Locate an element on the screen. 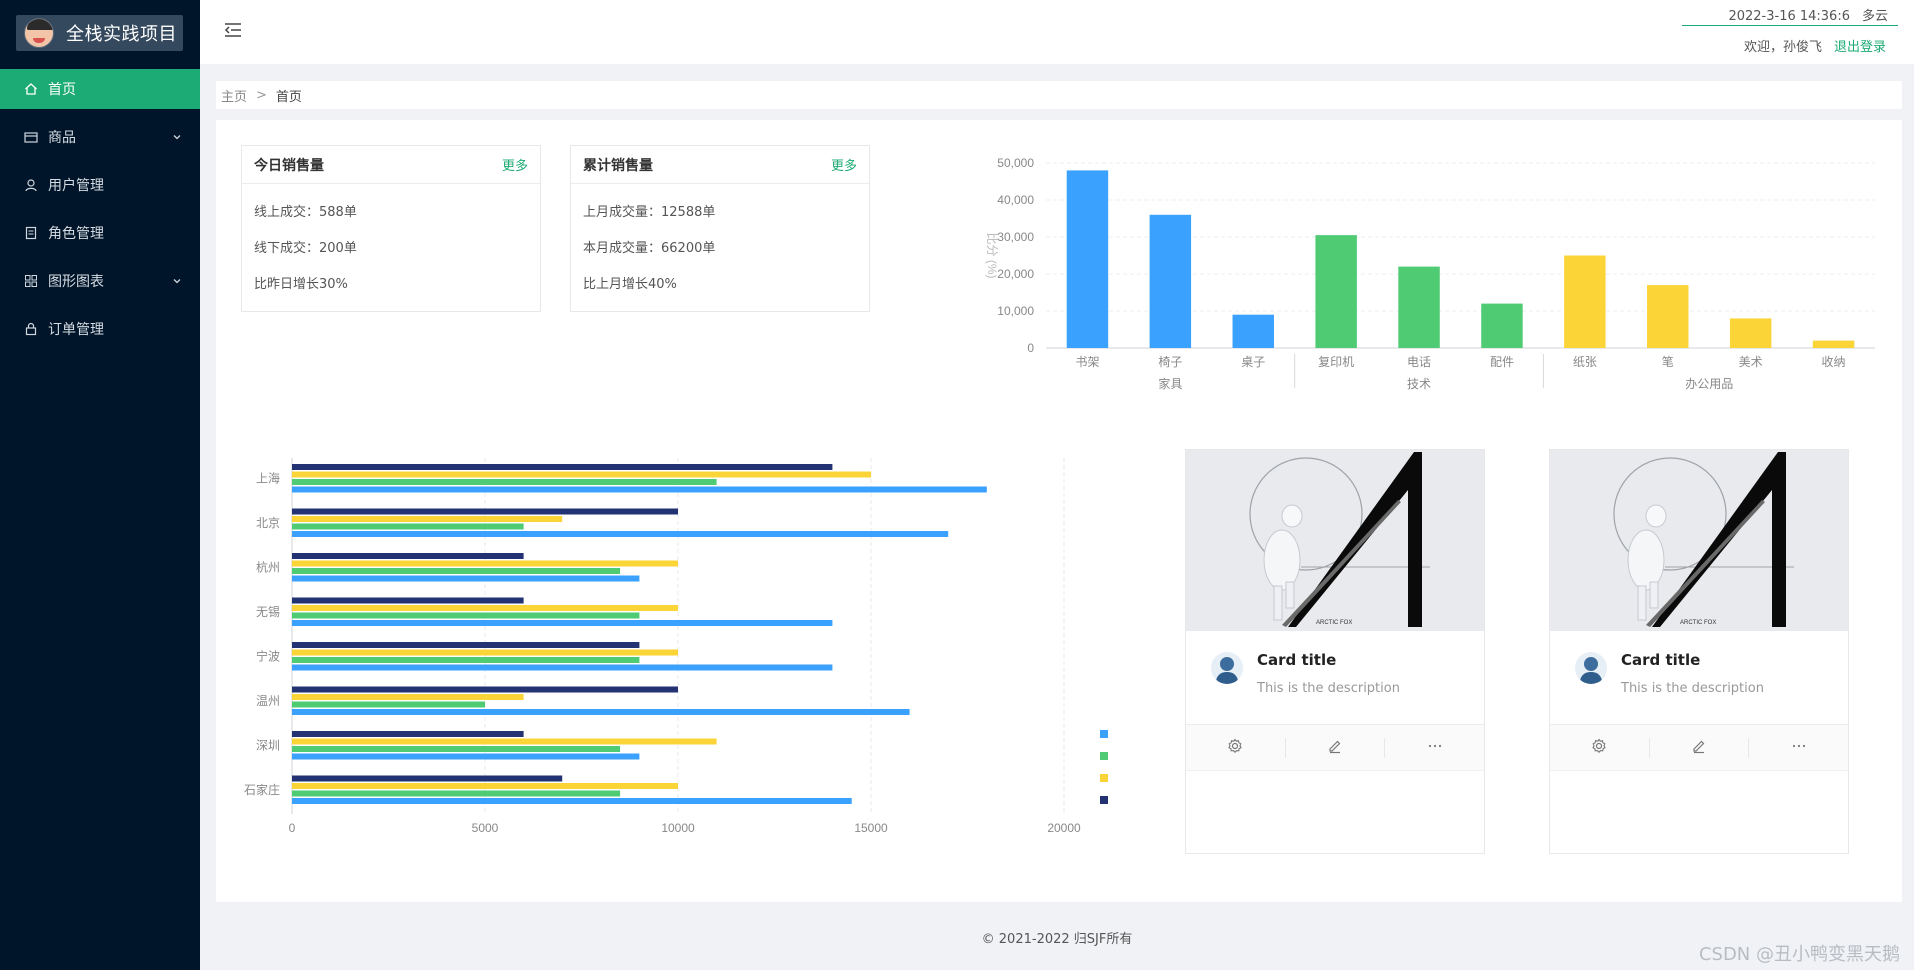 Image resolution: width=1914 pixels, height=970 pixels. chevron-down-icon is located at coordinates (177, 138).